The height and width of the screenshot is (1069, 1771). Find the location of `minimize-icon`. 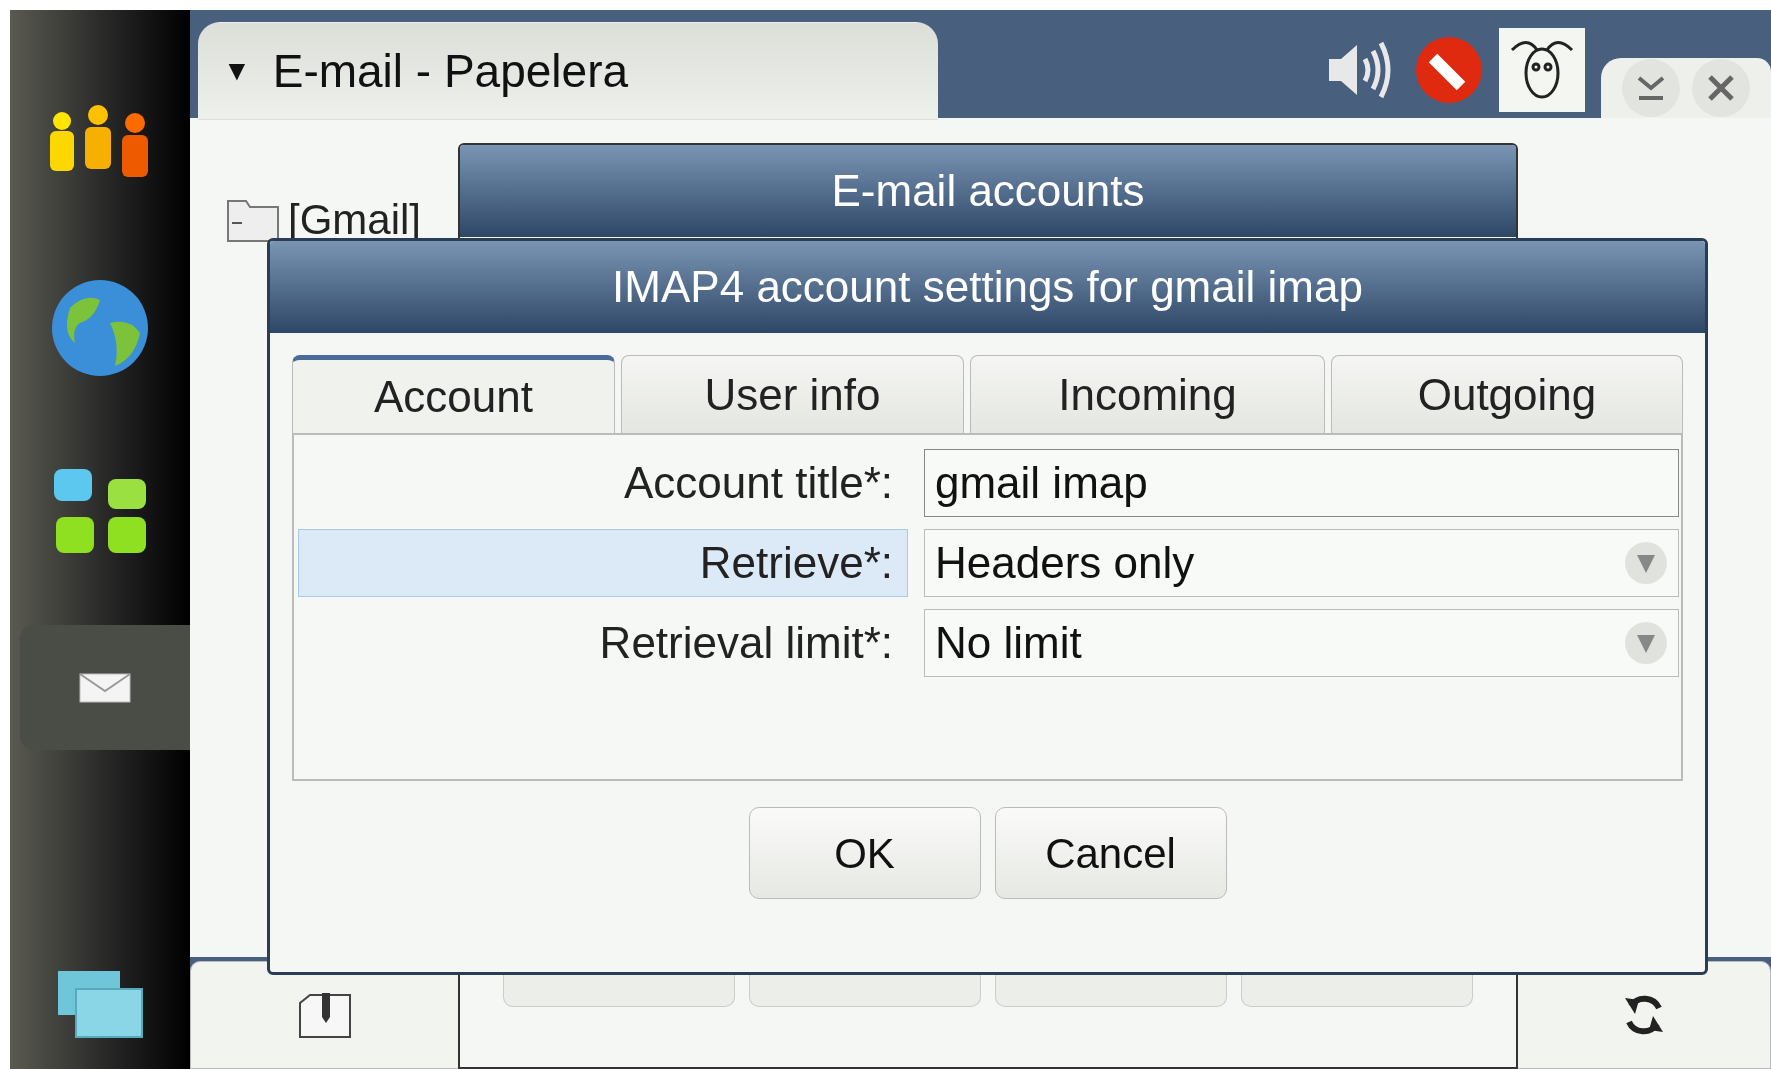

minimize-icon is located at coordinates (1651, 88).